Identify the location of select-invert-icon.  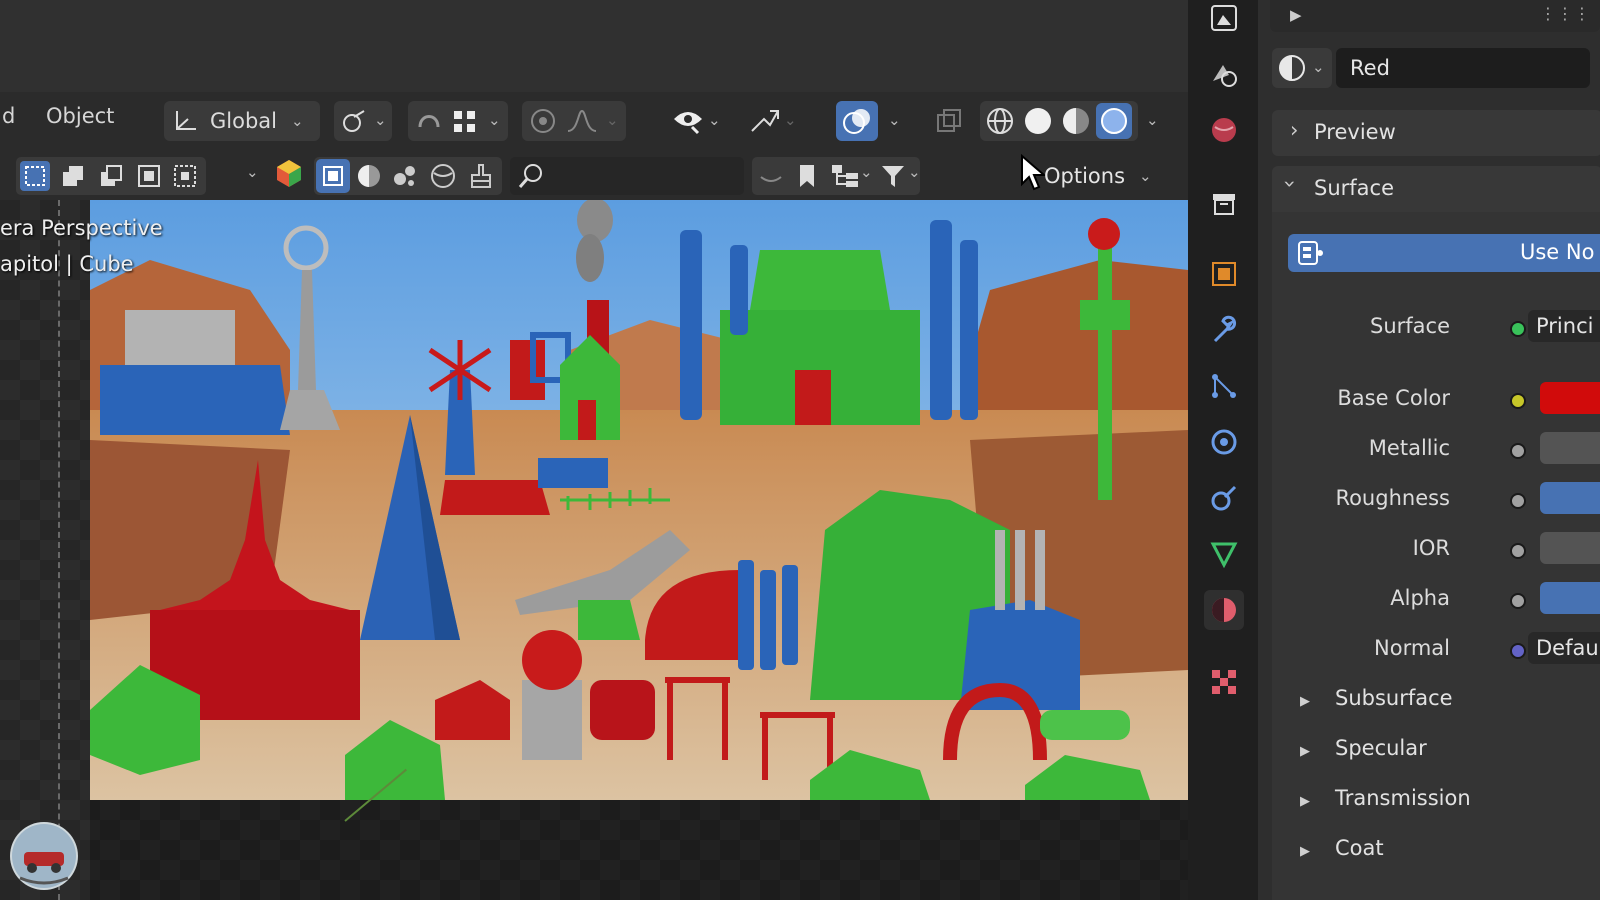
(149, 176).